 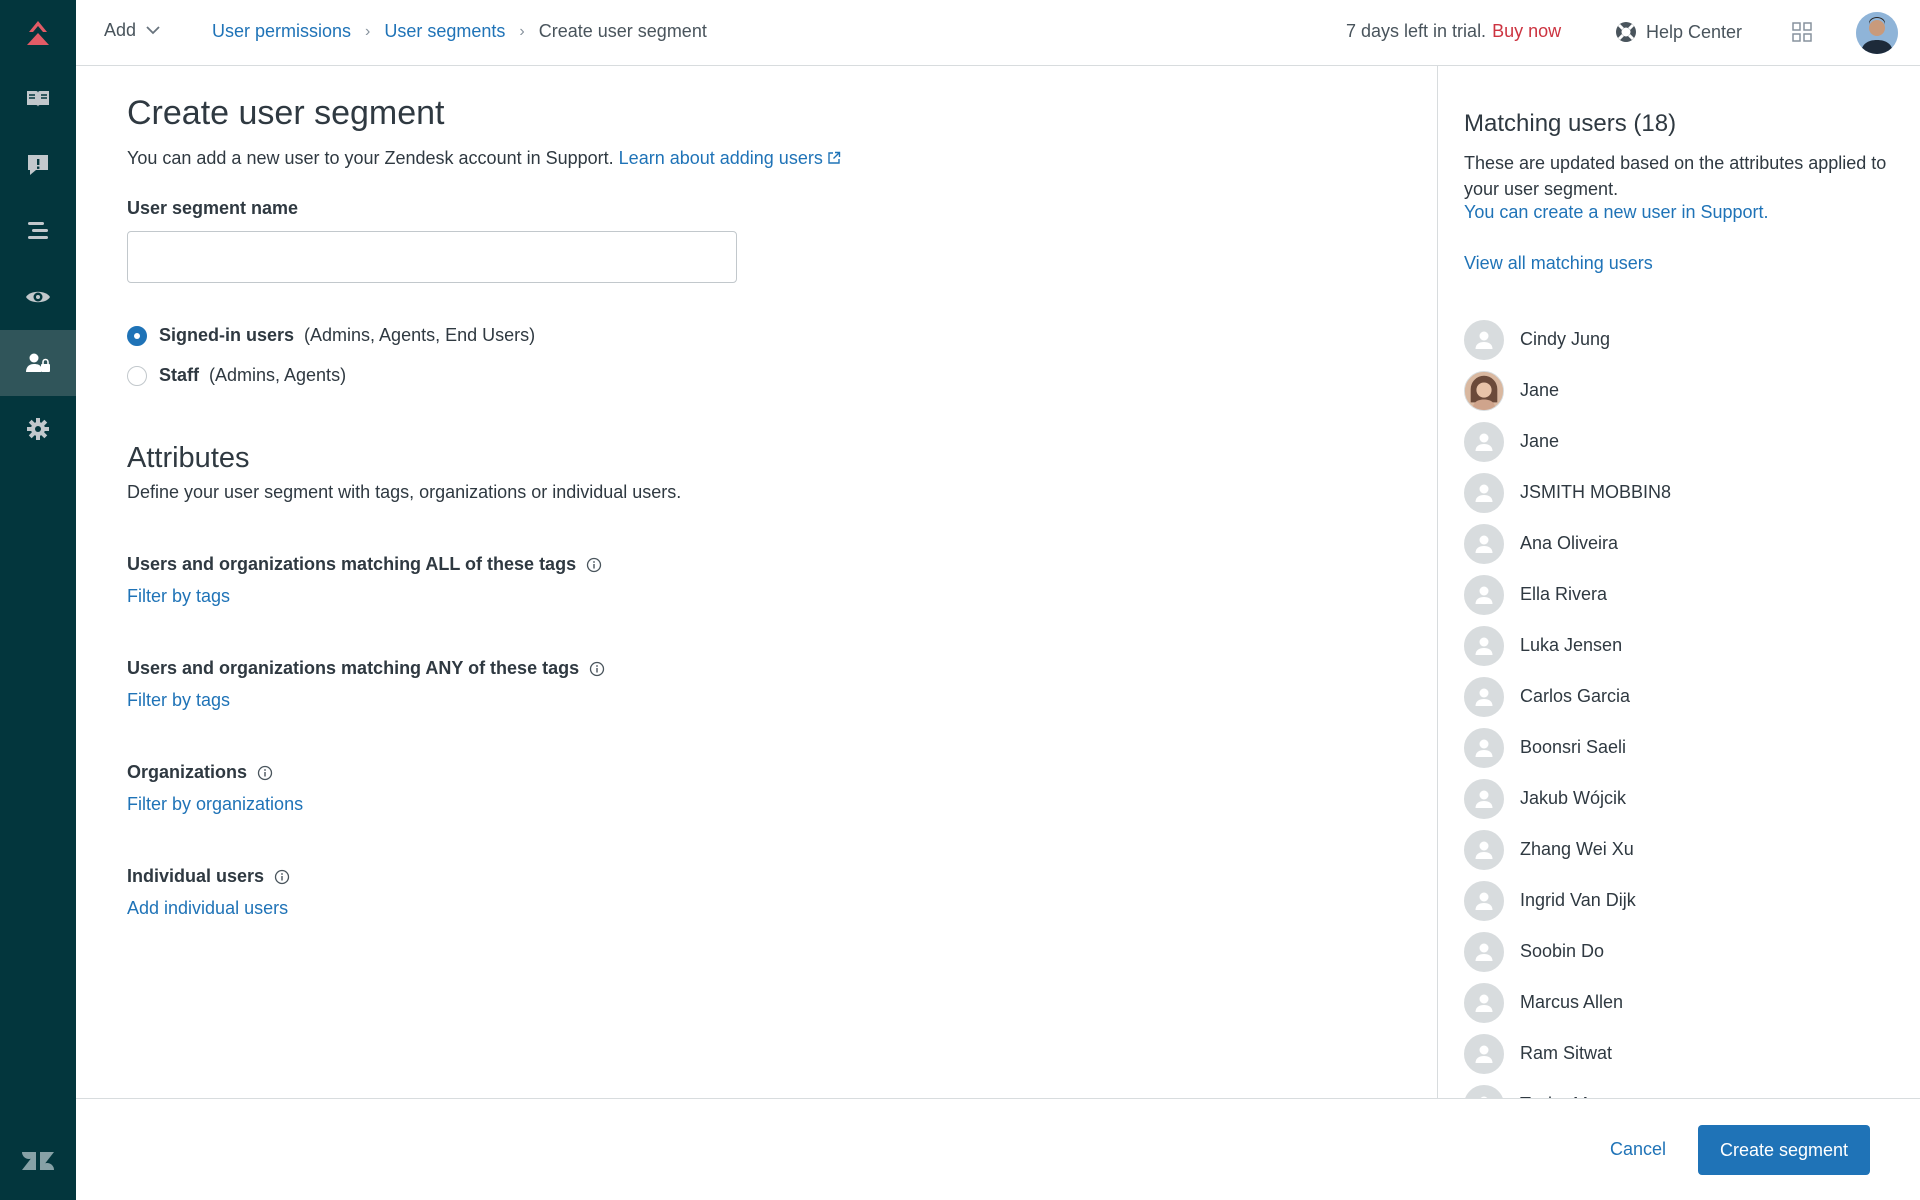 What do you see at coordinates (38, 1161) in the screenshot?
I see `zendesk-logo-icon` at bounding box center [38, 1161].